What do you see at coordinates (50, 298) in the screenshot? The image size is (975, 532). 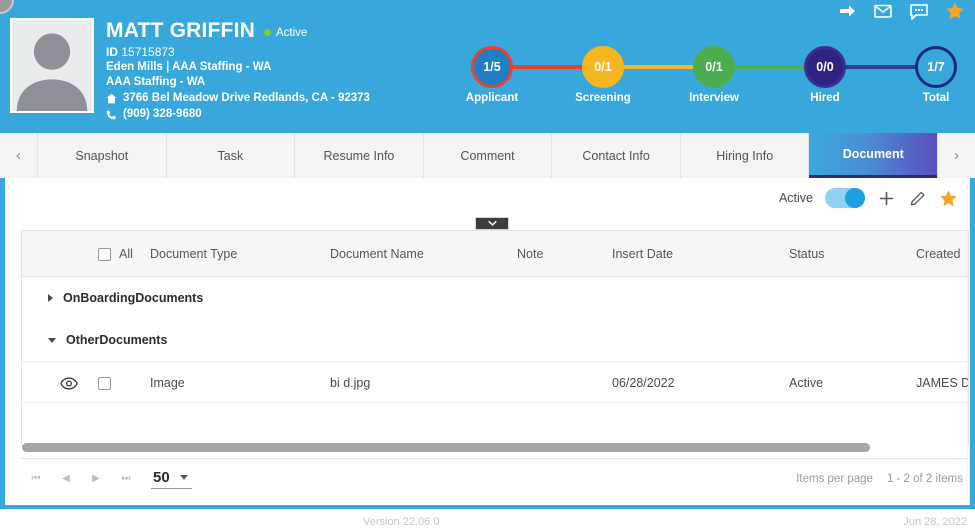 I see `caret-right-icon` at bounding box center [50, 298].